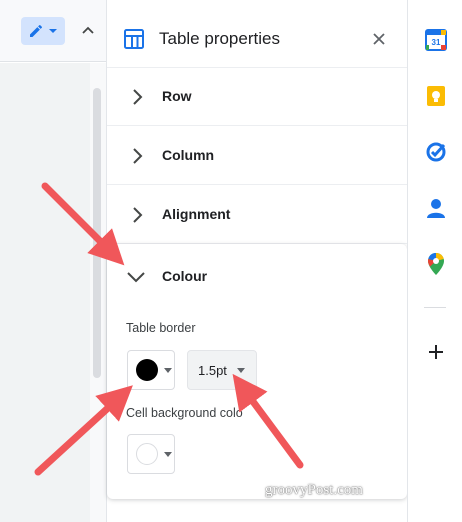  I want to click on section-alignment: Alignment, so click(257, 215).